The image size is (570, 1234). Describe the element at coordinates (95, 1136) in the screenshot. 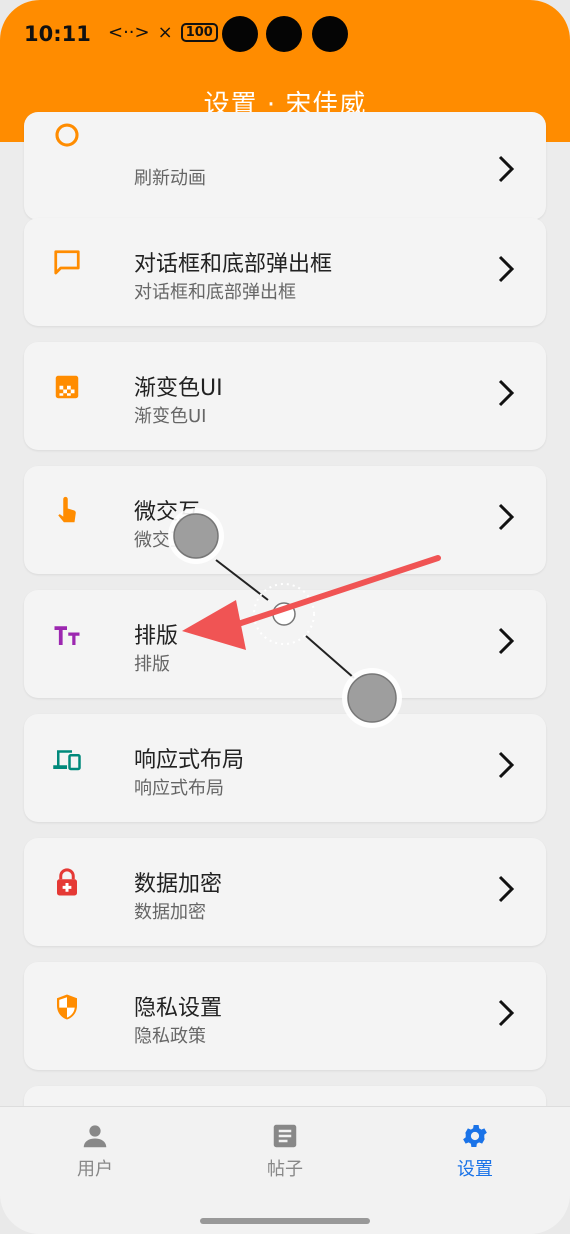

I see `person-icon` at that location.